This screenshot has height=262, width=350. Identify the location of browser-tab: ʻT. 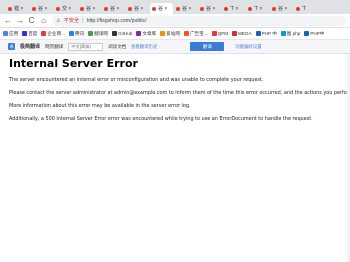
(305, 8).